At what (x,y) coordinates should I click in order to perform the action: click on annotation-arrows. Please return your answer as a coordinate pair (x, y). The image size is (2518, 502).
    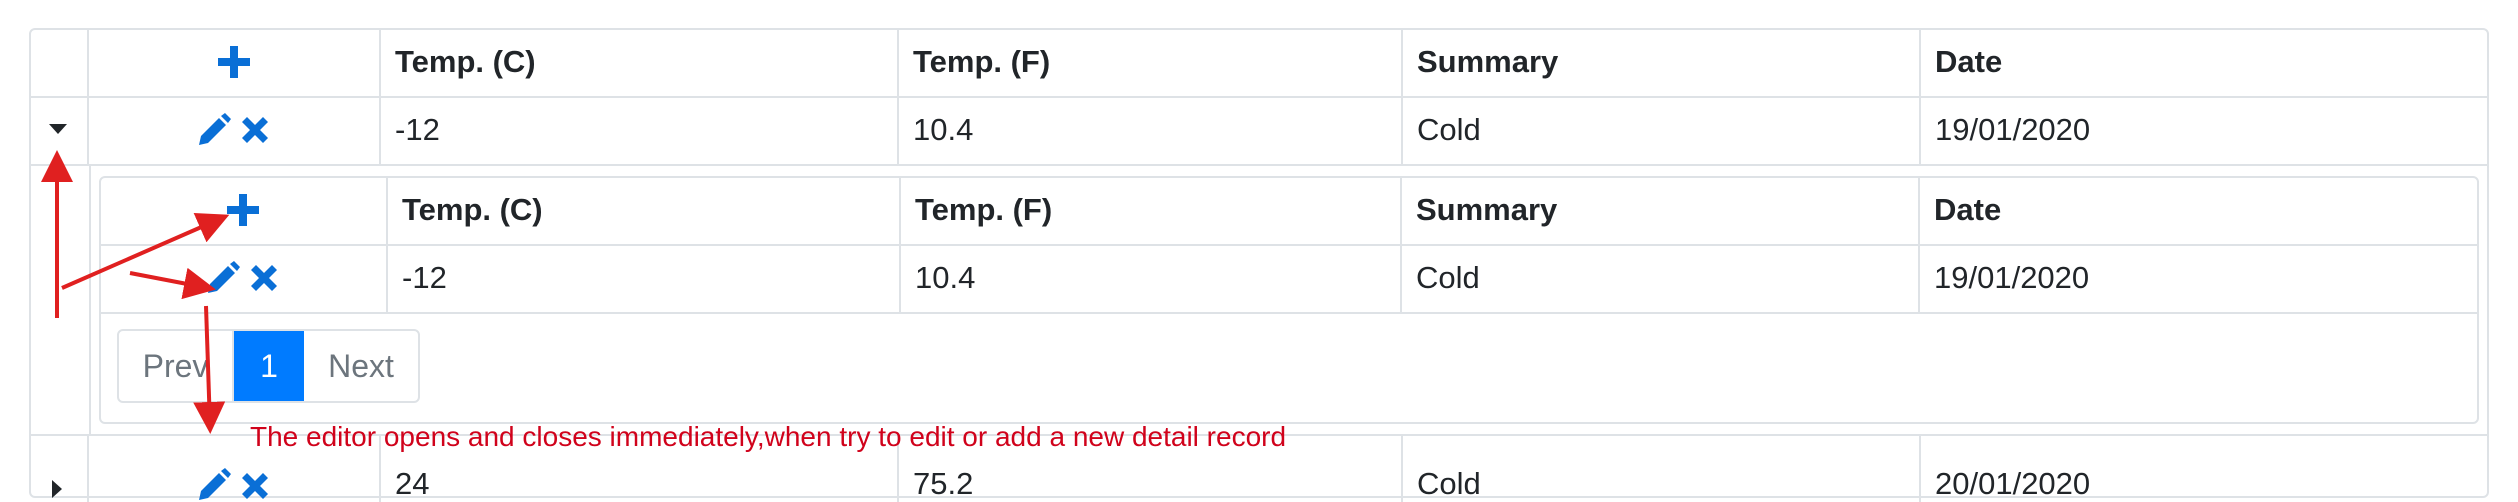
    Looking at the image, I should click on (135, 292).